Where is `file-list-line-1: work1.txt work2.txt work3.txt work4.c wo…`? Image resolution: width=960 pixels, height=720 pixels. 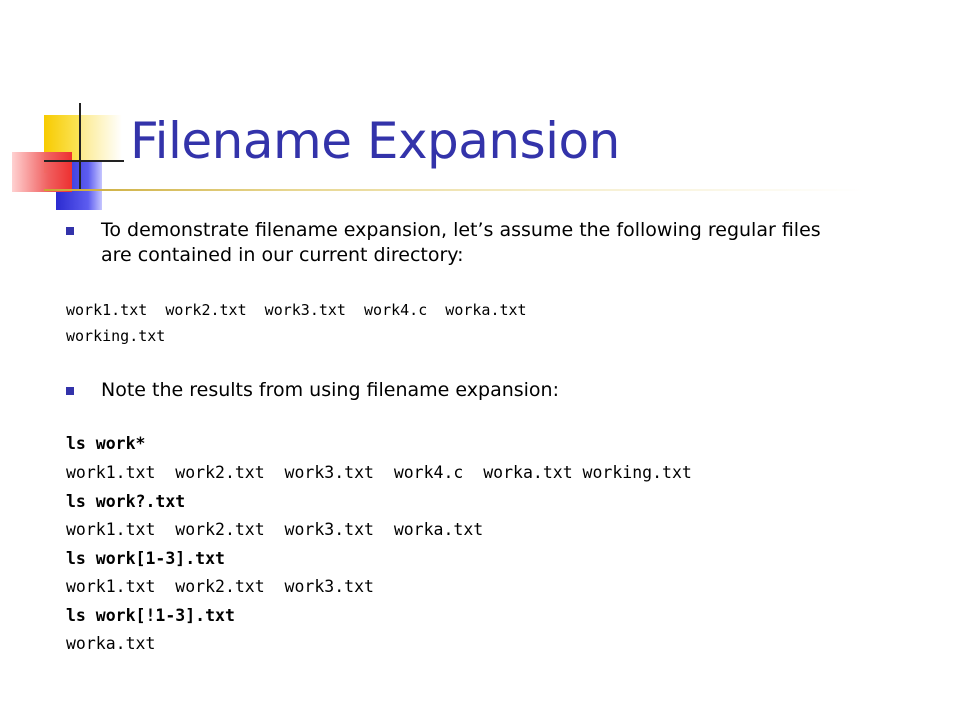 file-list-line-1: work1.txt work2.txt work3.txt work4.c wo… is located at coordinates (296, 310).